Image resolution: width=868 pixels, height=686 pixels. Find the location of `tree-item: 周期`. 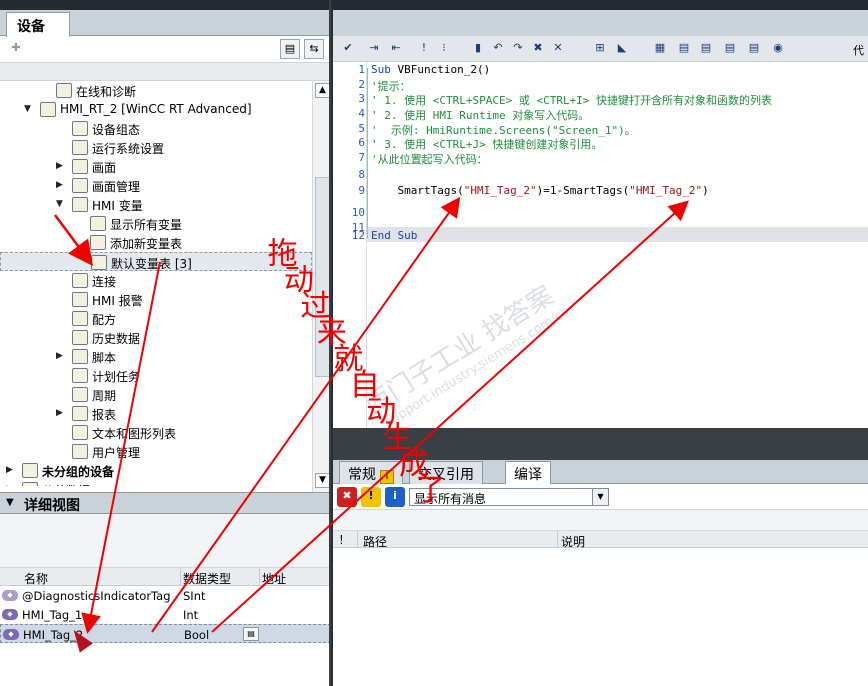

tree-item: 周期 is located at coordinates (156, 394).